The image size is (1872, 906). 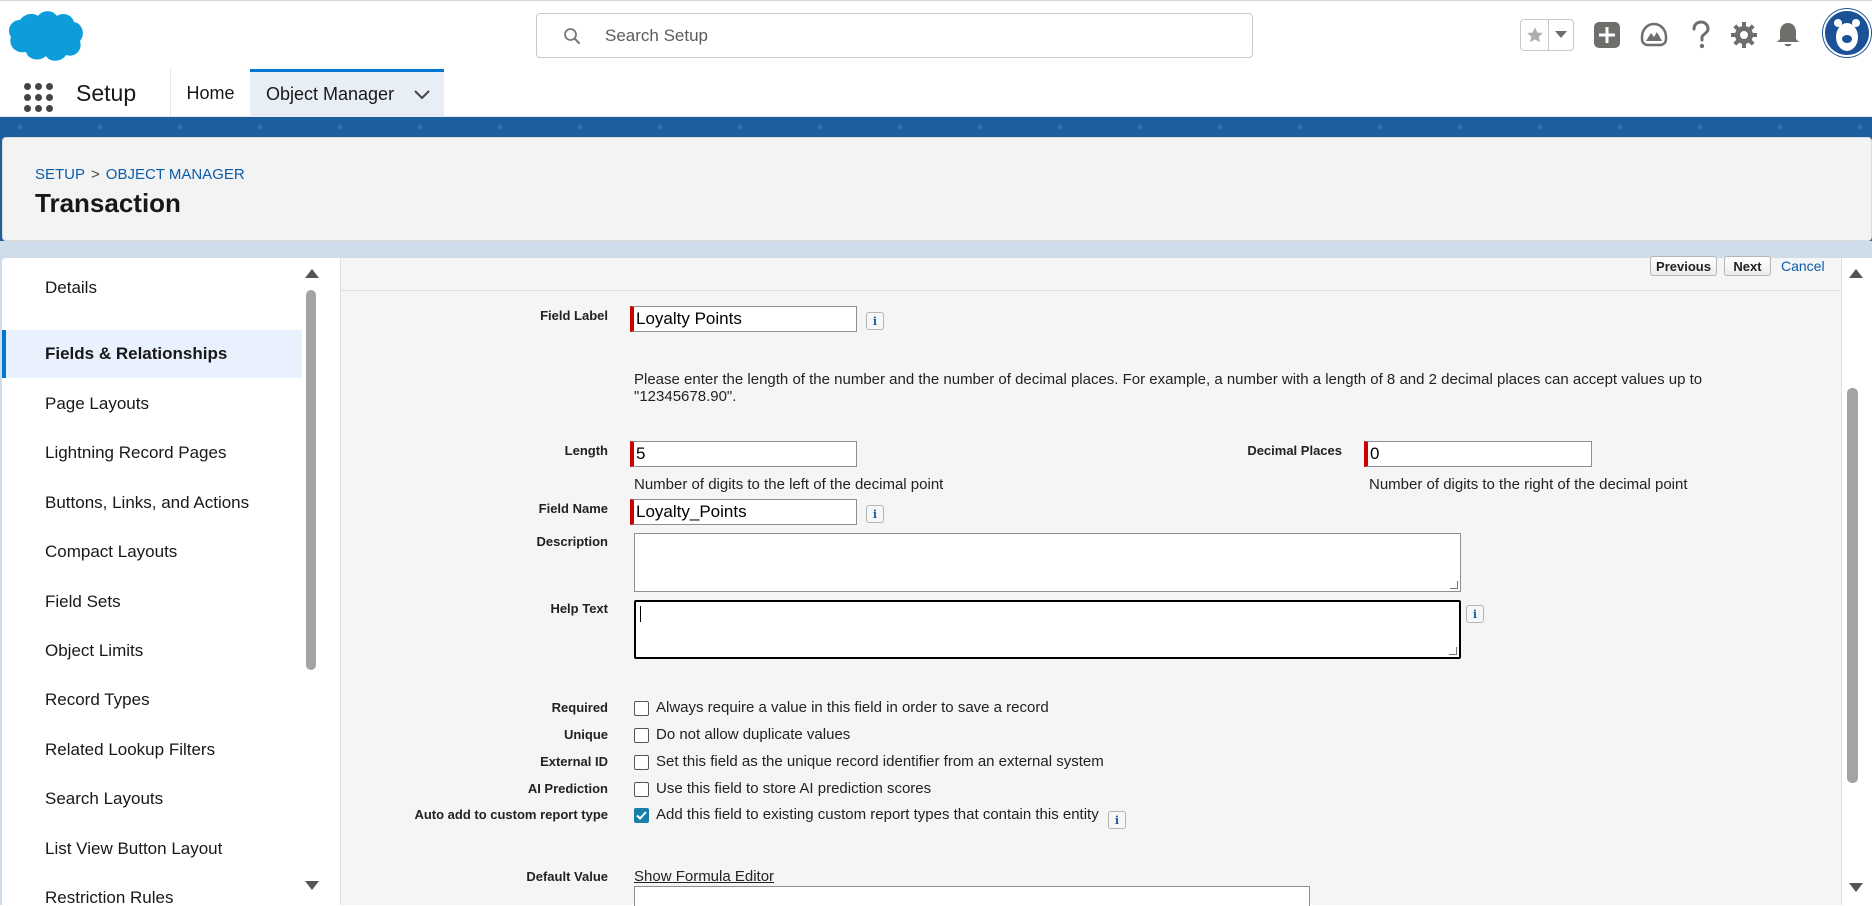 I want to click on page-header: SETUP > OBJECT MANAGER Transaction, so click(x=937, y=189).